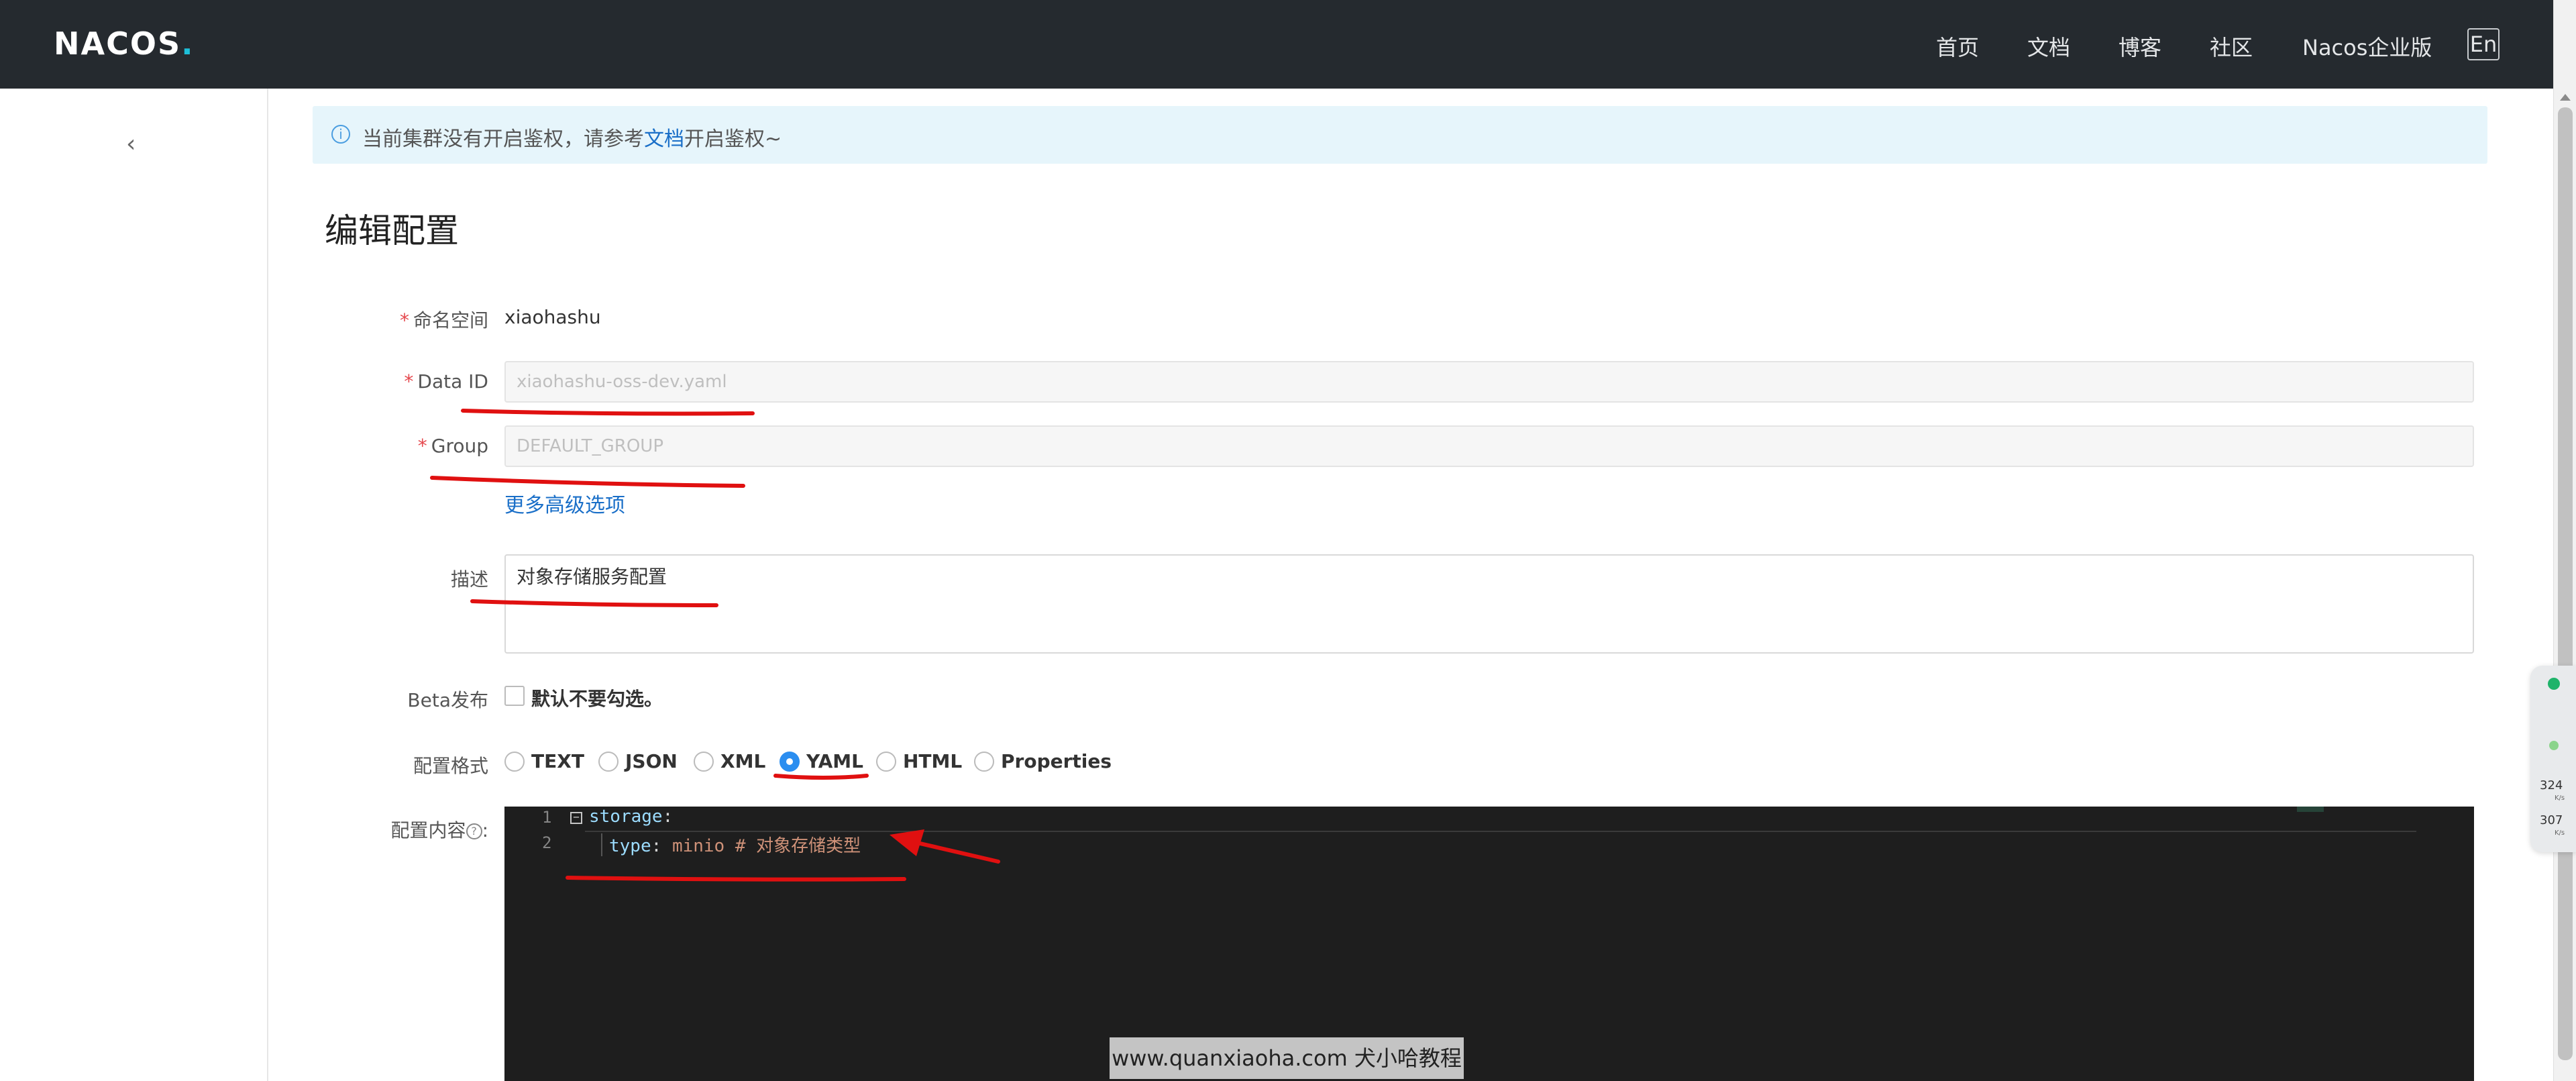 This screenshot has height=1081, width=2576. I want to click on namespace-value: xiaohashu, so click(552, 317).